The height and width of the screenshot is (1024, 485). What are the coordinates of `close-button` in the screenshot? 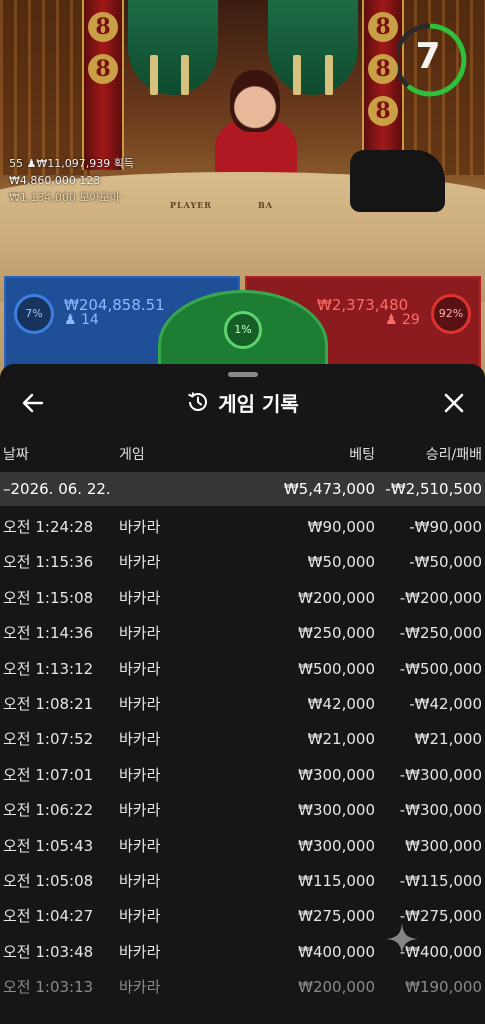 It's located at (454, 403).